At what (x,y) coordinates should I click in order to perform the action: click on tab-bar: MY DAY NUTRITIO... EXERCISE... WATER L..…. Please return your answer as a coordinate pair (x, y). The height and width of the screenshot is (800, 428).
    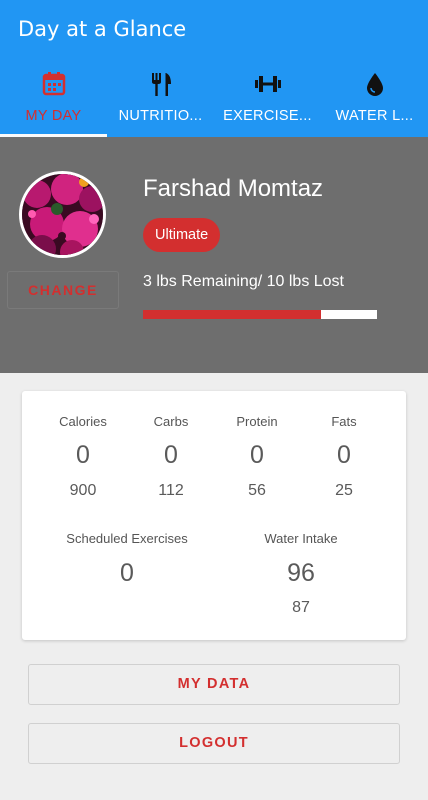
    Looking at the image, I should click on (214, 99).